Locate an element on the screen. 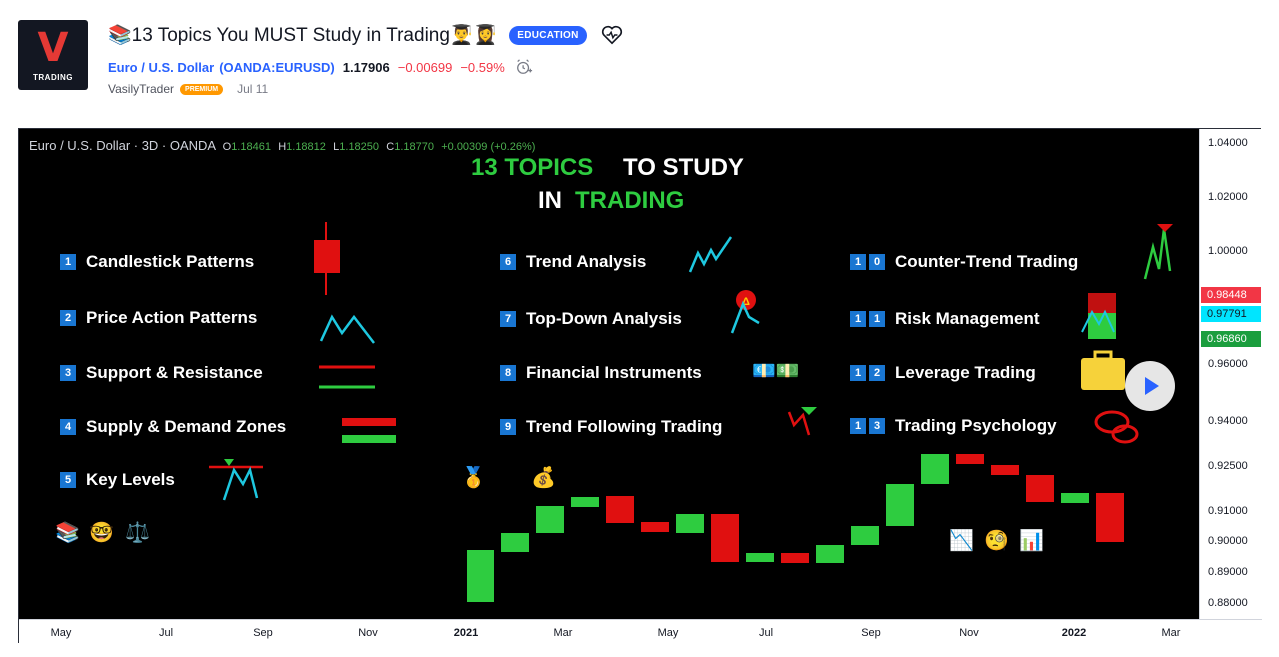 The width and height of the screenshot is (1279, 657). symbol-code: (OANDA:EURUSD) is located at coordinates (277, 67).